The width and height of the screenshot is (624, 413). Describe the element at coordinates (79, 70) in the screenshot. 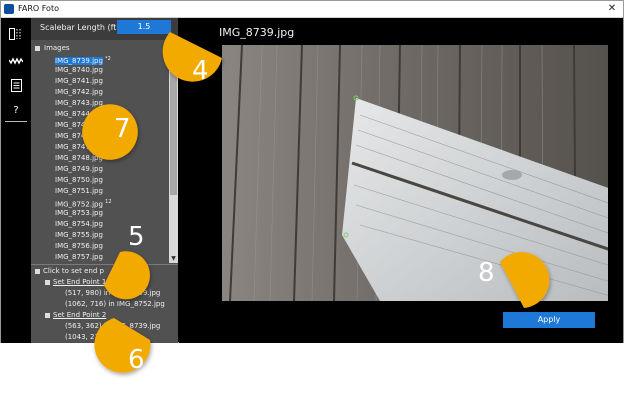

I see `image-file-name: IMG_8740.jpg` at that location.